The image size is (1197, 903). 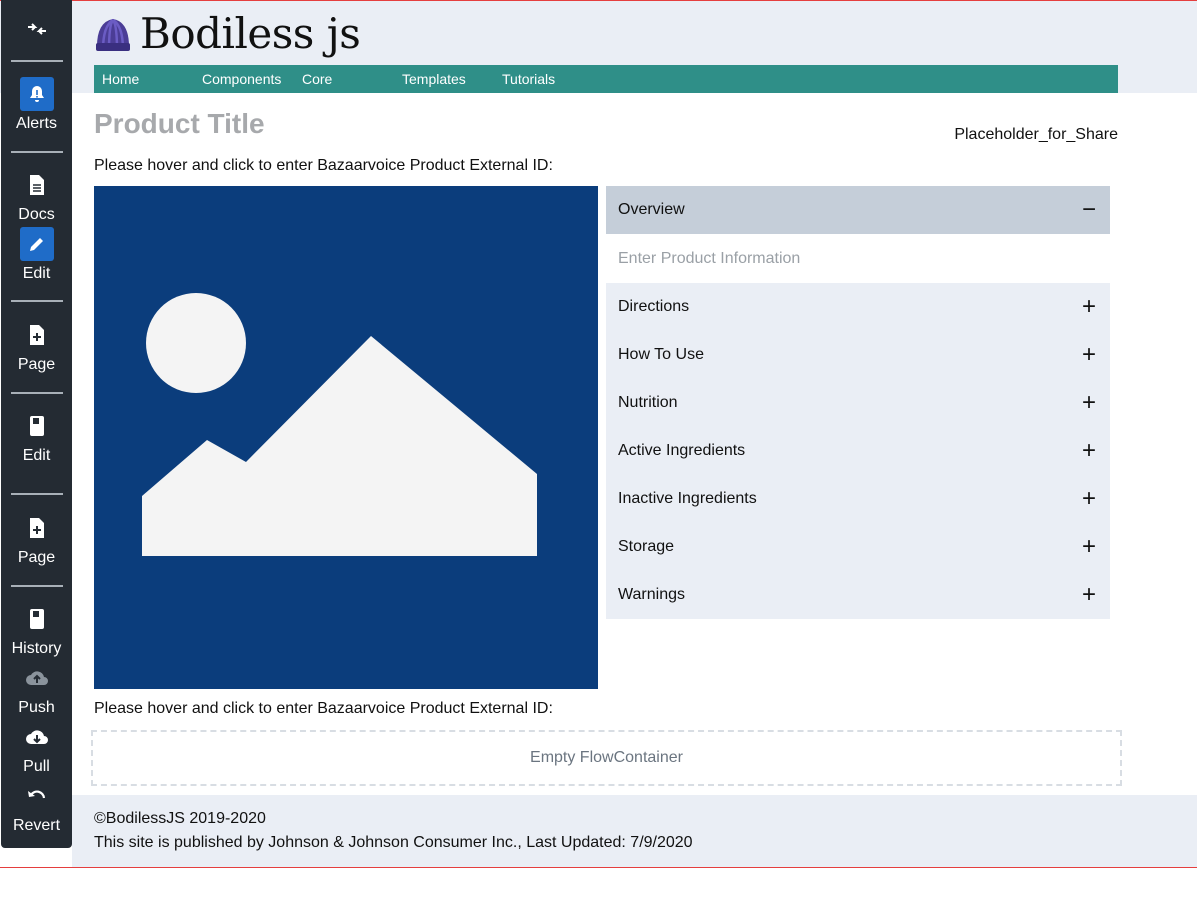 What do you see at coordinates (36, 123) in the screenshot?
I see `sidebar-item-label: Alerts` at bounding box center [36, 123].